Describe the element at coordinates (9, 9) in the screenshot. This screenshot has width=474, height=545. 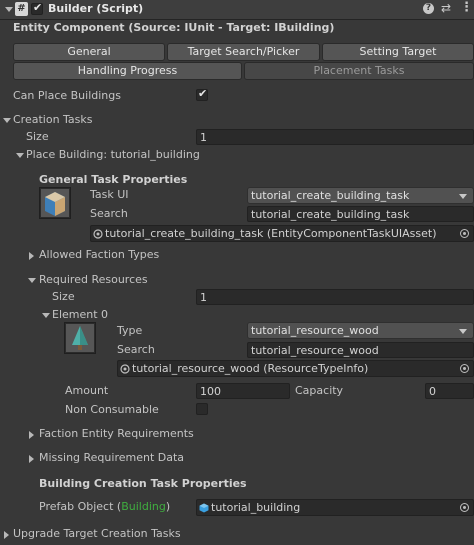
I see `foldout-arrow-icon` at that location.